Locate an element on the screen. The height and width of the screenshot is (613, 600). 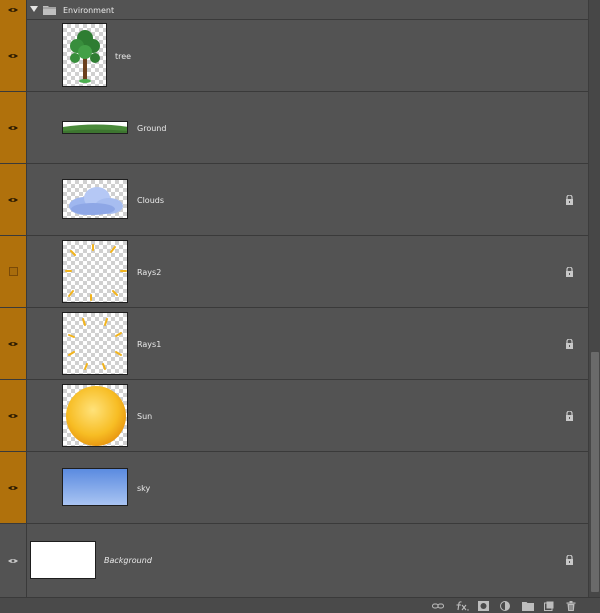
new-layer-icon is located at coordinates (549, 606).